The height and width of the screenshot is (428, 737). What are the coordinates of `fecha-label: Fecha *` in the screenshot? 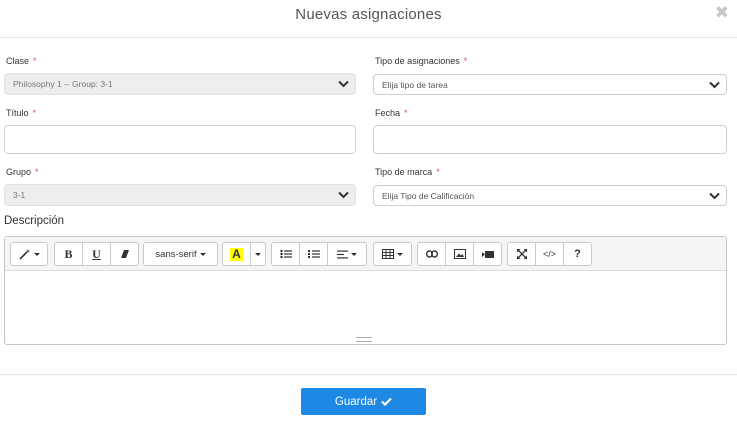 It's located at (391, 113).